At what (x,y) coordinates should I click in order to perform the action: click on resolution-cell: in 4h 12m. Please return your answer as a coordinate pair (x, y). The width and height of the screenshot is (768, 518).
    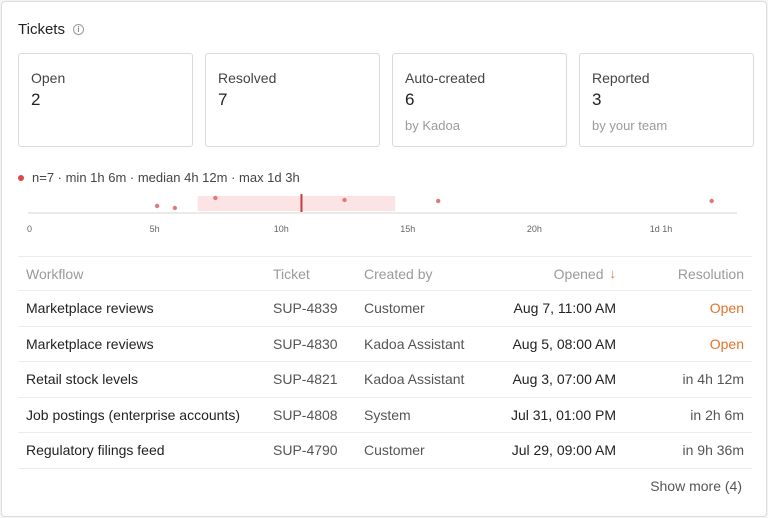
    Looking at the image, I should click on (713, 379).